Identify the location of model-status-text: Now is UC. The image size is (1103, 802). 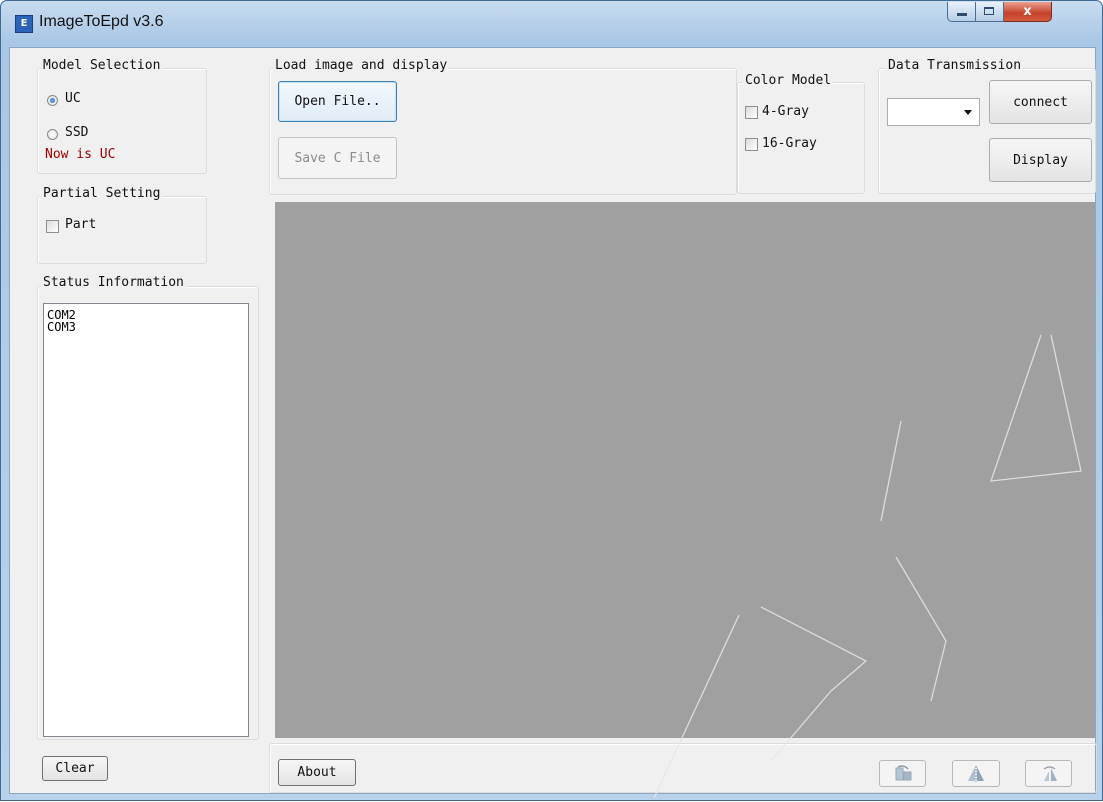
(80, 154).